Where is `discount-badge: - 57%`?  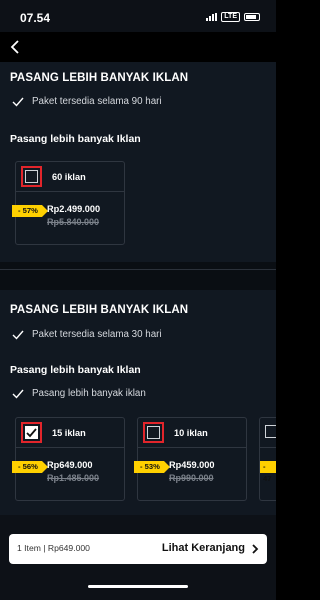
discount-badge: - 57% is located at coordinates (30, 211).